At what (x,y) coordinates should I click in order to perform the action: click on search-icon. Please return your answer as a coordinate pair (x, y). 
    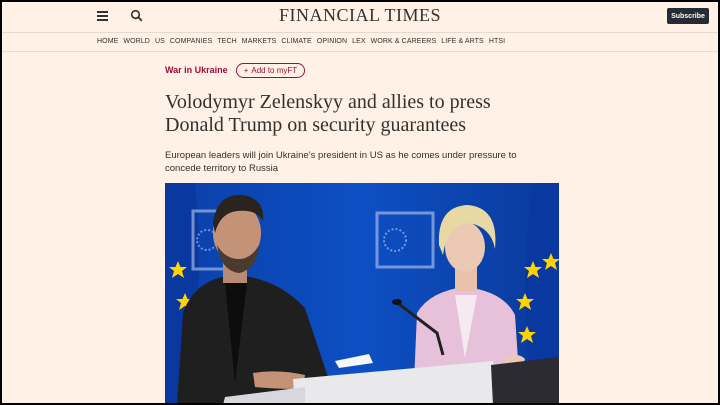
    Looking at the image, I should click on (136, 15).